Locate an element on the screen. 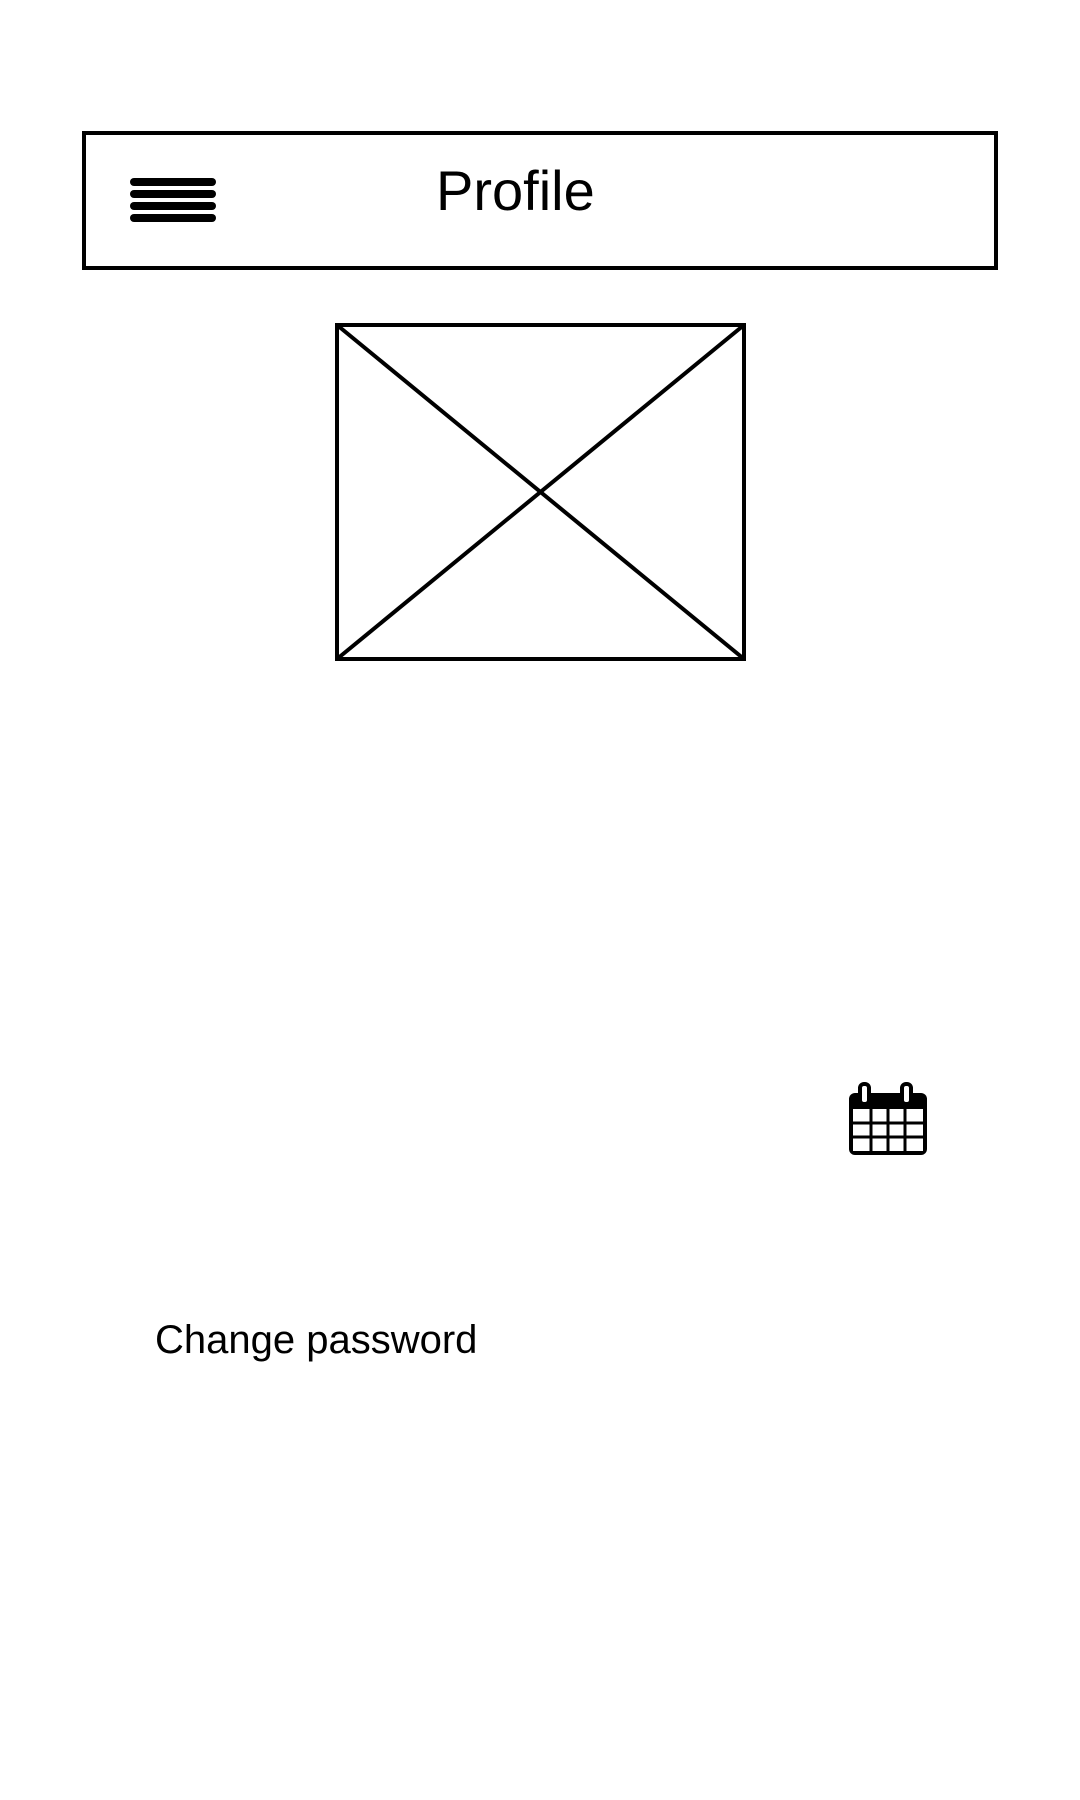 The width and height of the screenshot is (1080, 1800). profile-image-placeholder is located at coordinates (540, 492).